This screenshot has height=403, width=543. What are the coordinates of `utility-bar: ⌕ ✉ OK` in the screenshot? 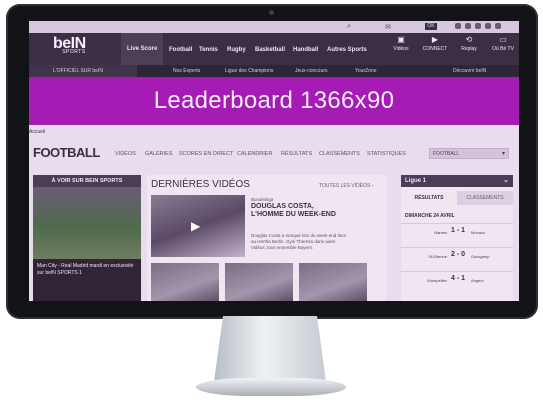 It's located at (274, 27).